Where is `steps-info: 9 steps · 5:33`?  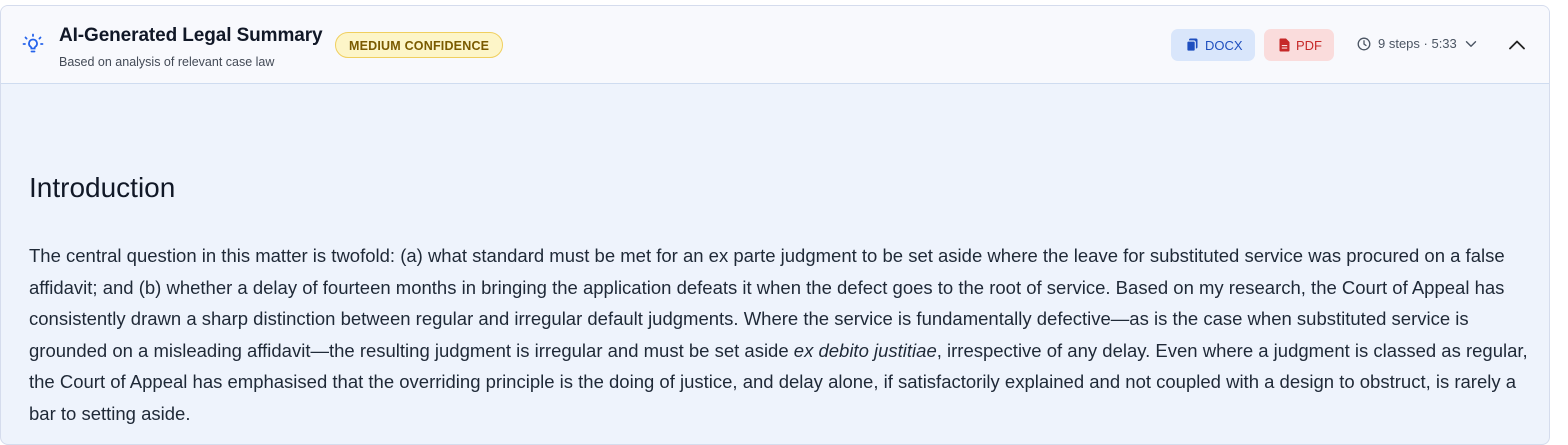 steps-info: 9 steps · 5:33 is located at coordinates (1417, 43).